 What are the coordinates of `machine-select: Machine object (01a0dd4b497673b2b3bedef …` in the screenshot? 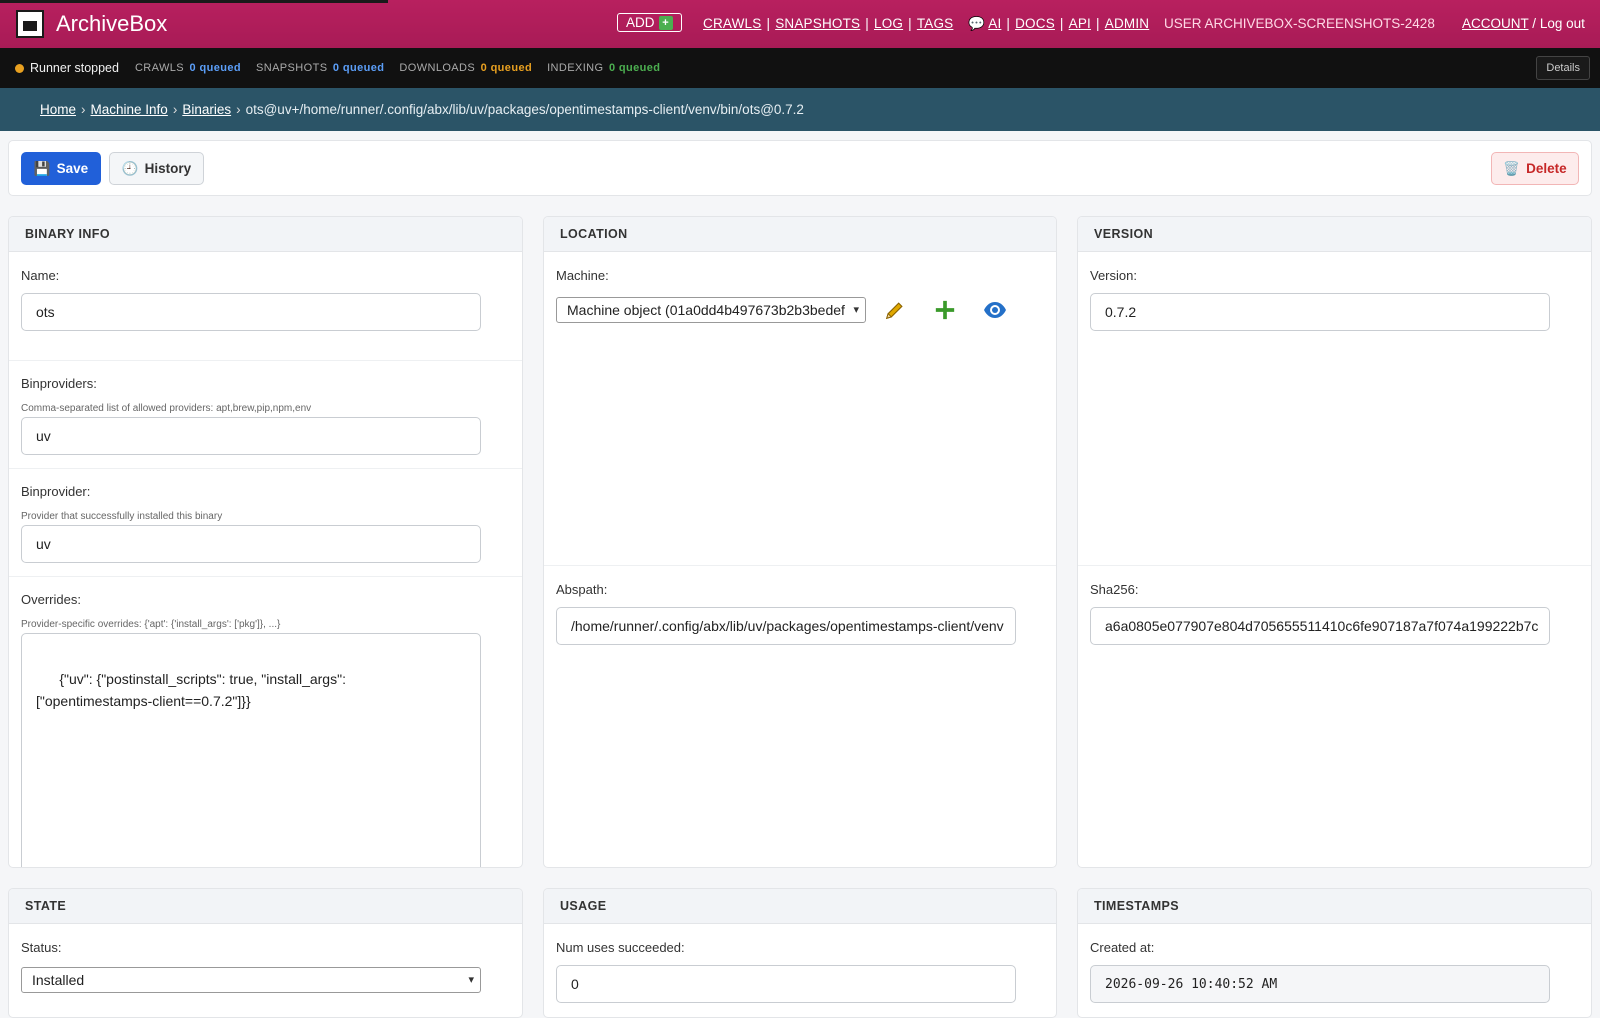 It's located at (711, 310).